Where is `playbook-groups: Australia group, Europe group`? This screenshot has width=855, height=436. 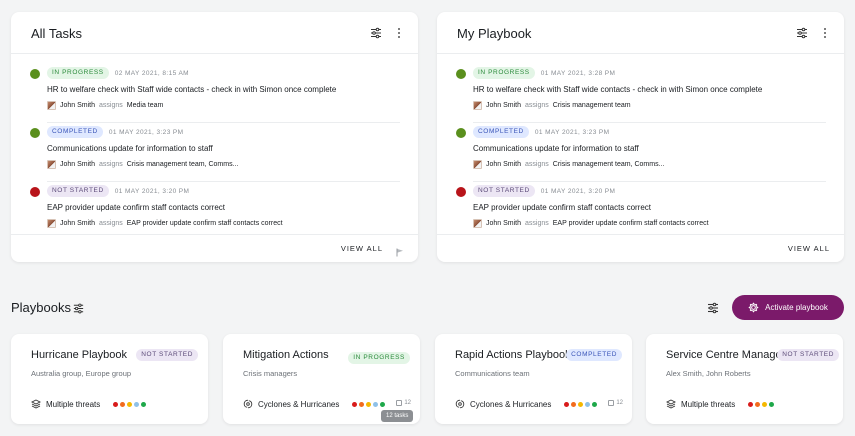 playbook-groups: Australia group, Europe group is located at coordinates (81, 373).